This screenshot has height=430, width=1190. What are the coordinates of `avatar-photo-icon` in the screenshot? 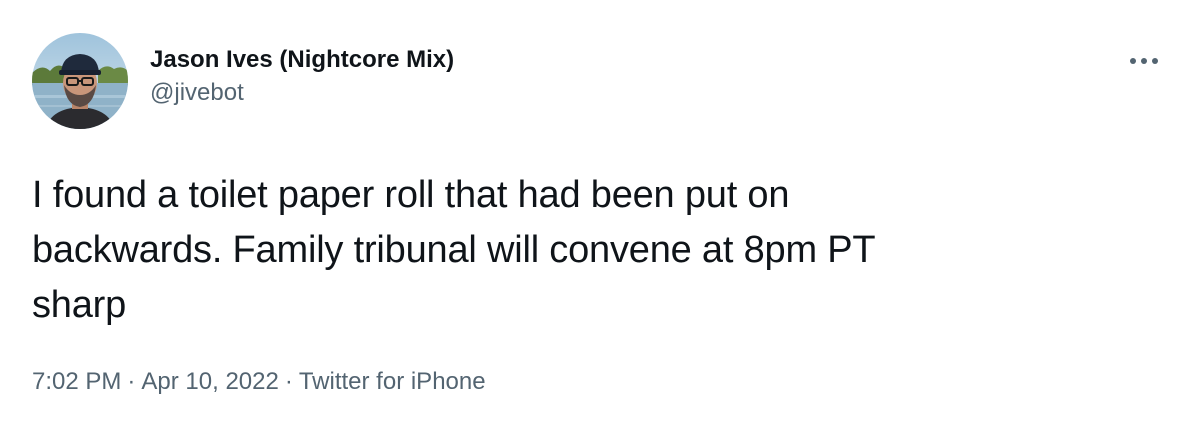 It's located at (80, 81).